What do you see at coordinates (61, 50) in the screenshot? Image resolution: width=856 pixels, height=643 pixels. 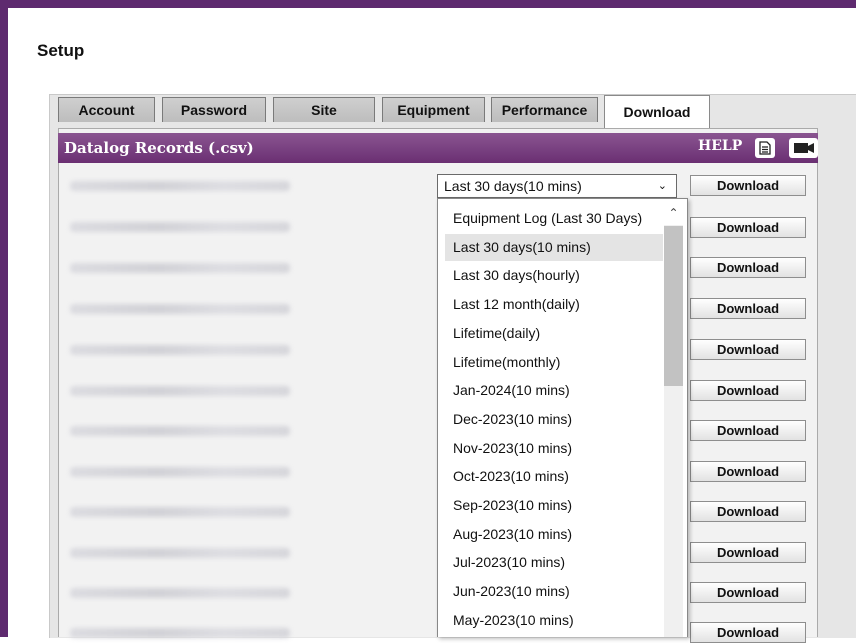 I see `page-title: Setup` at bounding box center [61, 50].